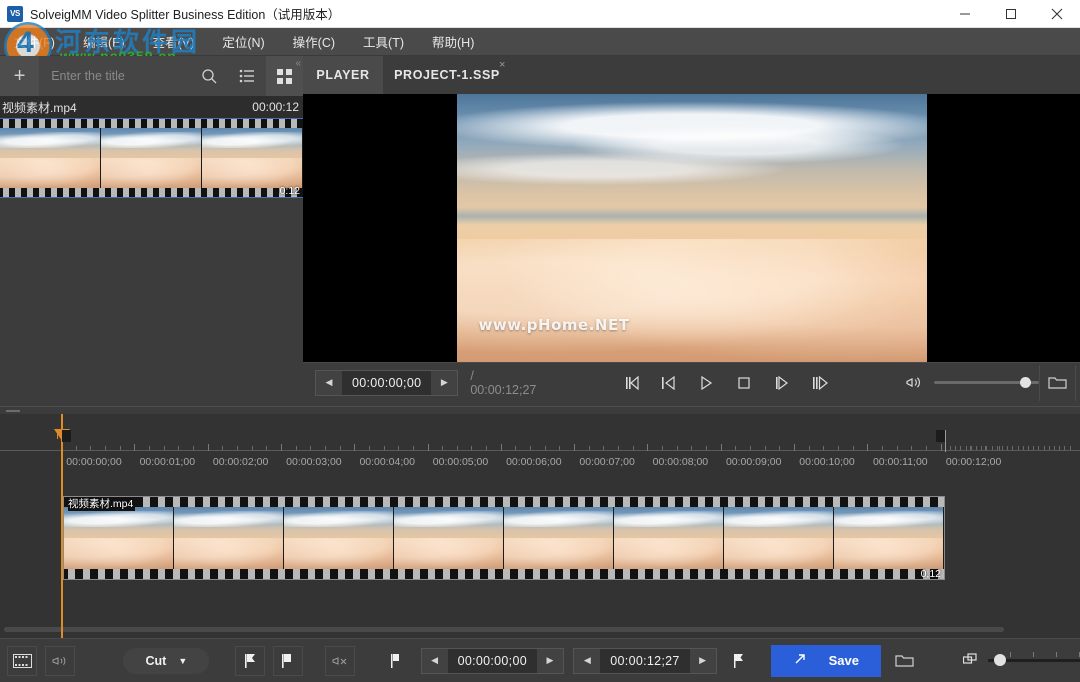 This screenshot has width=1080, height=682. Describe the element at coordinates (668, 383) in the screenshot. I see `prev-keyframe-icon` at that location.